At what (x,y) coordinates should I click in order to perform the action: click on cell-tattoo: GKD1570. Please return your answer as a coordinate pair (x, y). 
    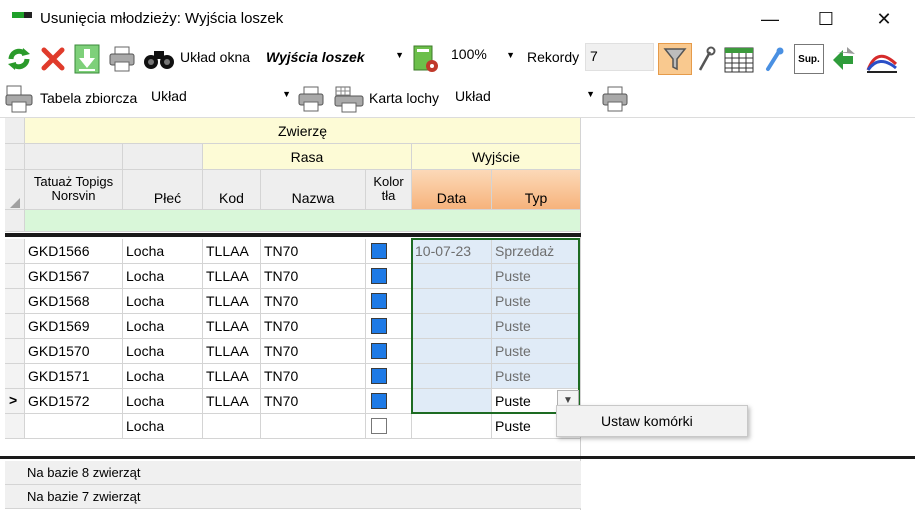
    Looking at the image, I should click on (74, 351).